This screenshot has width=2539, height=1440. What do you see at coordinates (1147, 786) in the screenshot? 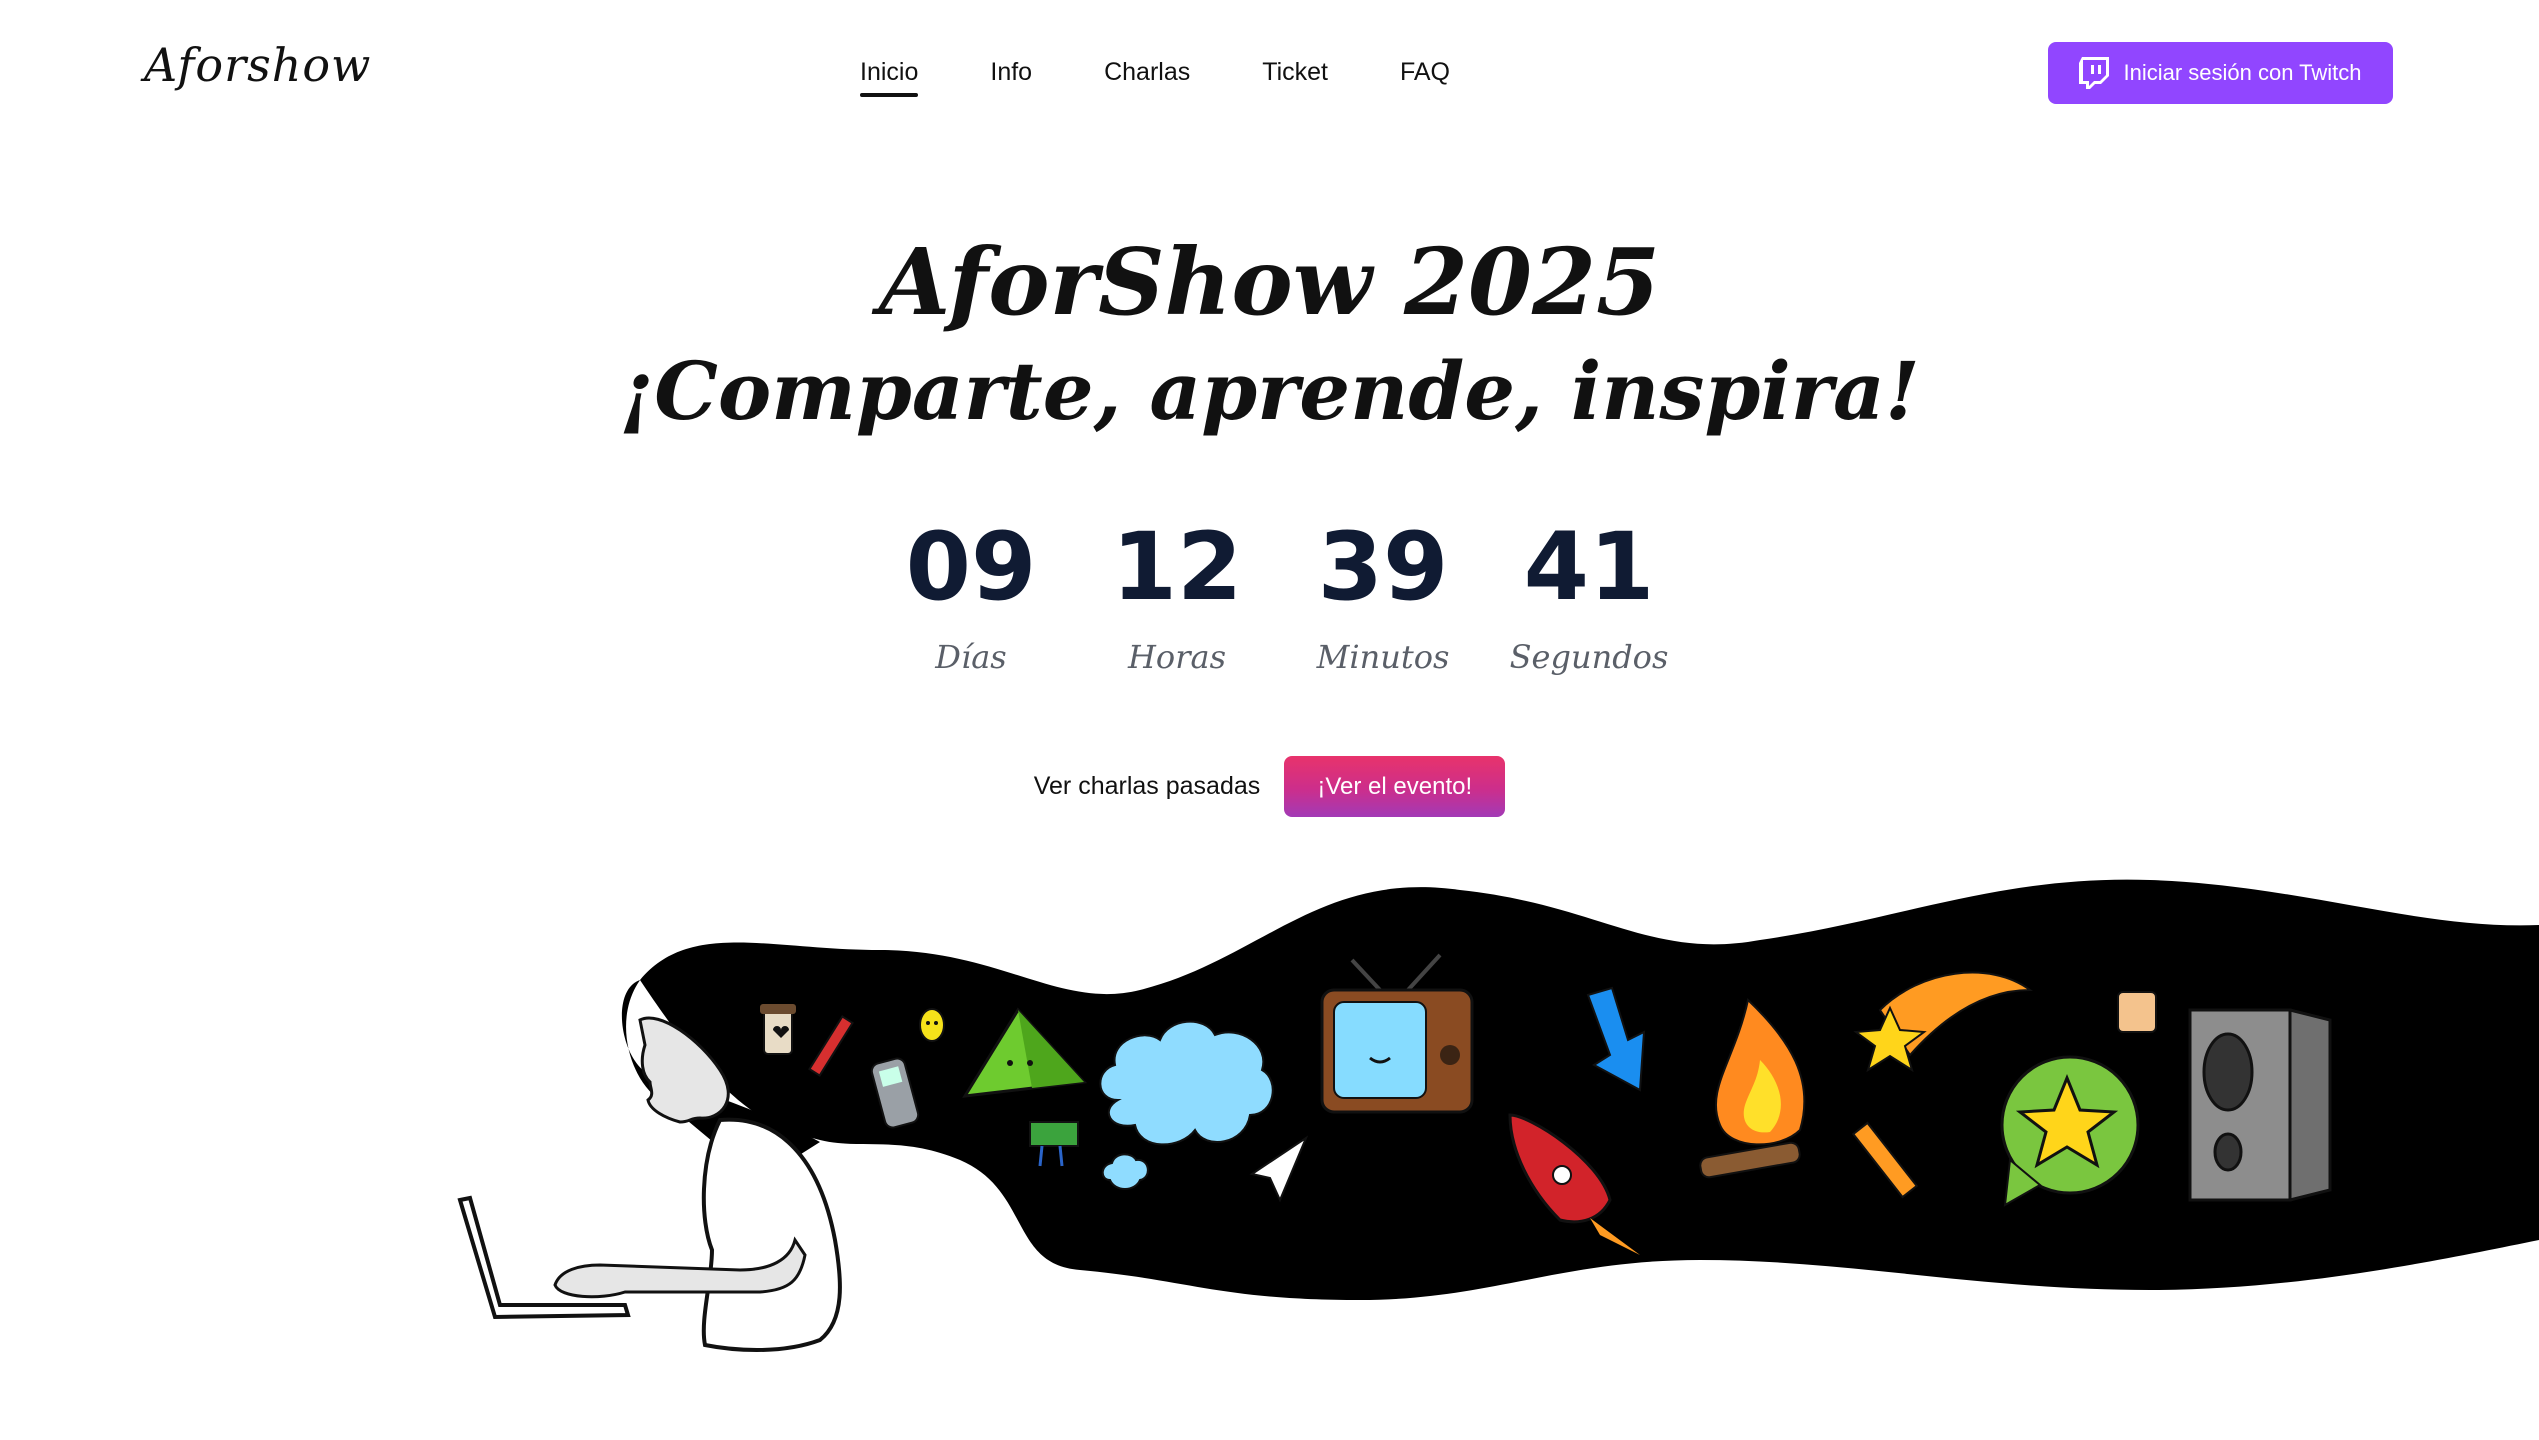
I see `past-talks-link: Ver charlas pasadas` at bounding box center [1147, 786].